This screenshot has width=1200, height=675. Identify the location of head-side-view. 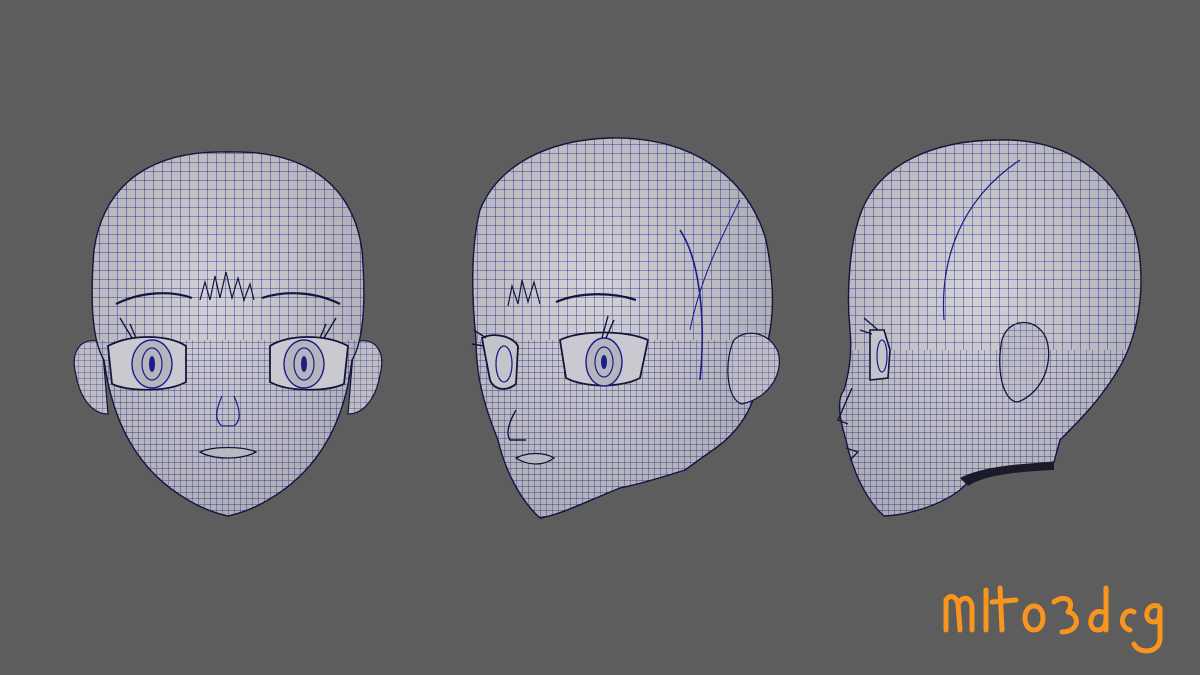
(989, 328).